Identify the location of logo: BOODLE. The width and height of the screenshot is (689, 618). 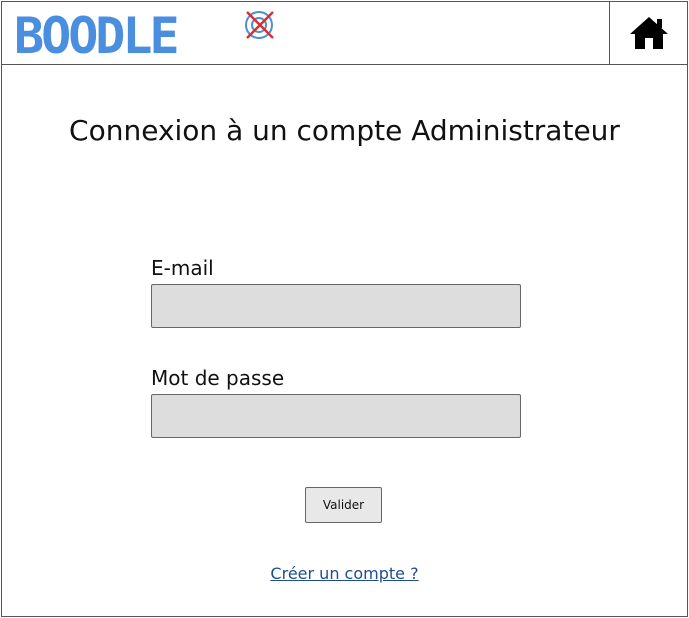
(144, 36).